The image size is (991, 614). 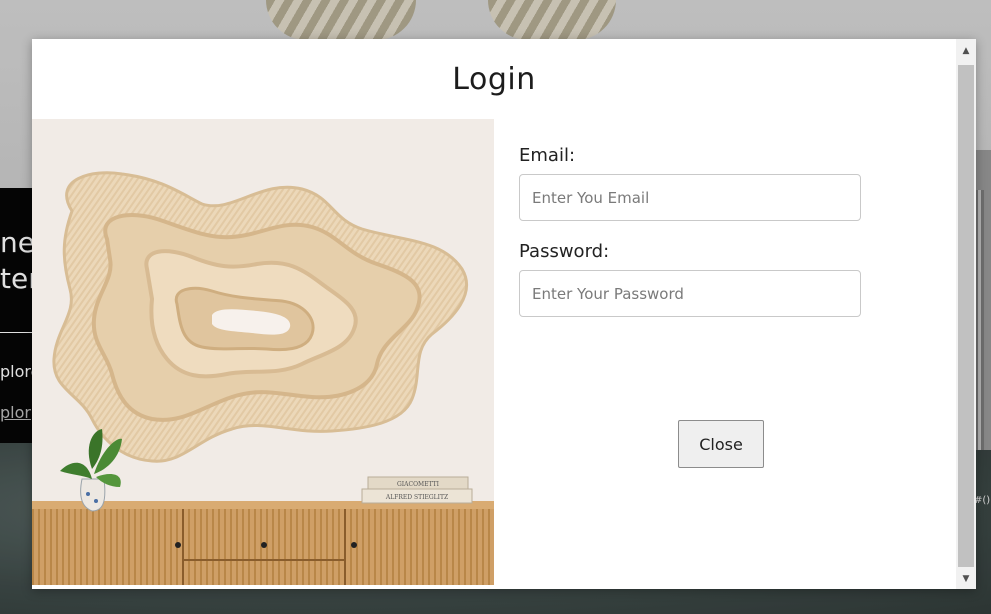 What do you see at coordinates (418, 484) in the screenshot?
I see `book-title-top: GIACOMETTI` at bounding box center [418, 484].